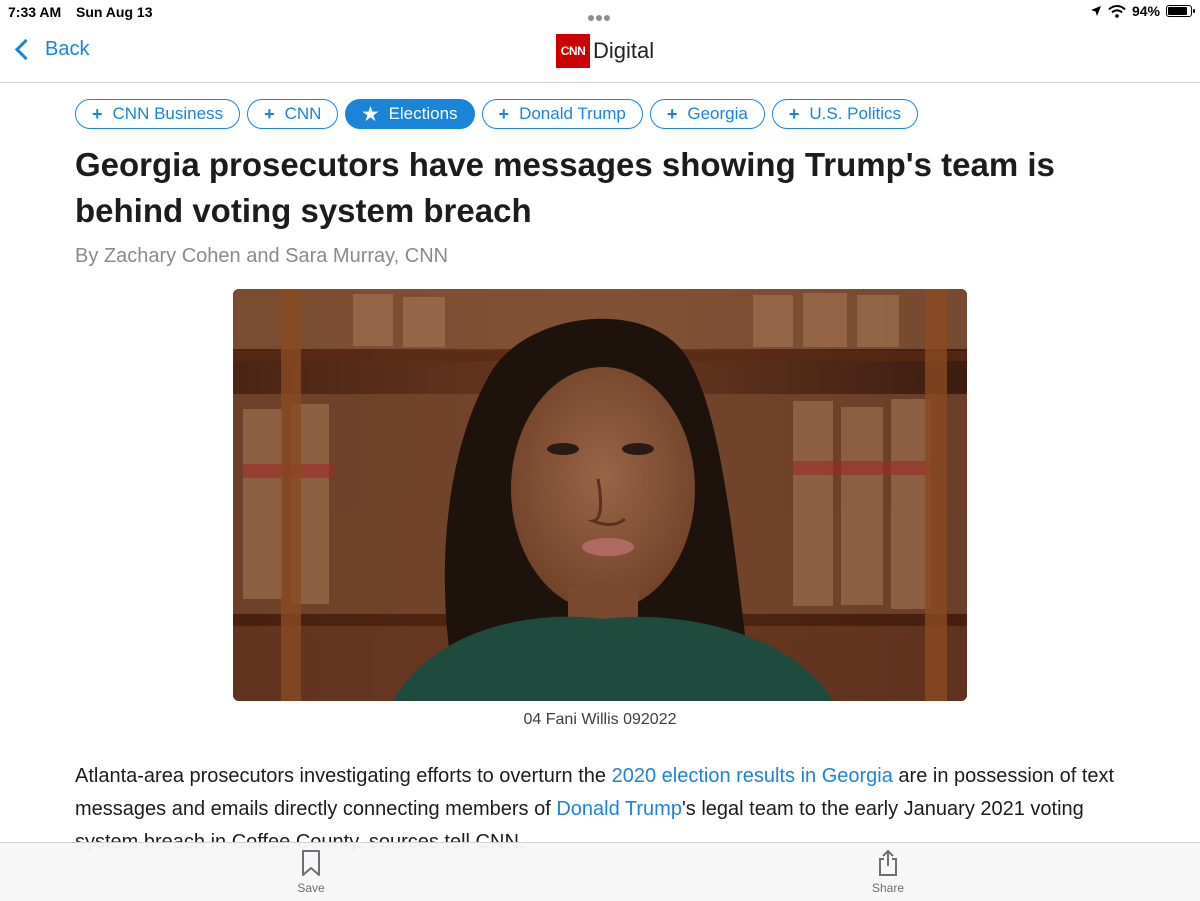 The height and width of the screenshot is (901, 1200). Describe the element at coordinates (67, 49) in the screenshot. I see `back-label: Back` at that location.